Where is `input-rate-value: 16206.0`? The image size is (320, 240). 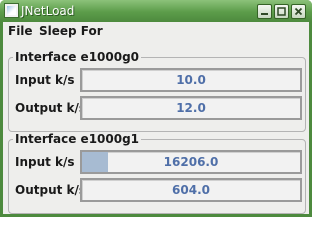 input-rate-value: 16206.0 is located at coordinates (191, 162).